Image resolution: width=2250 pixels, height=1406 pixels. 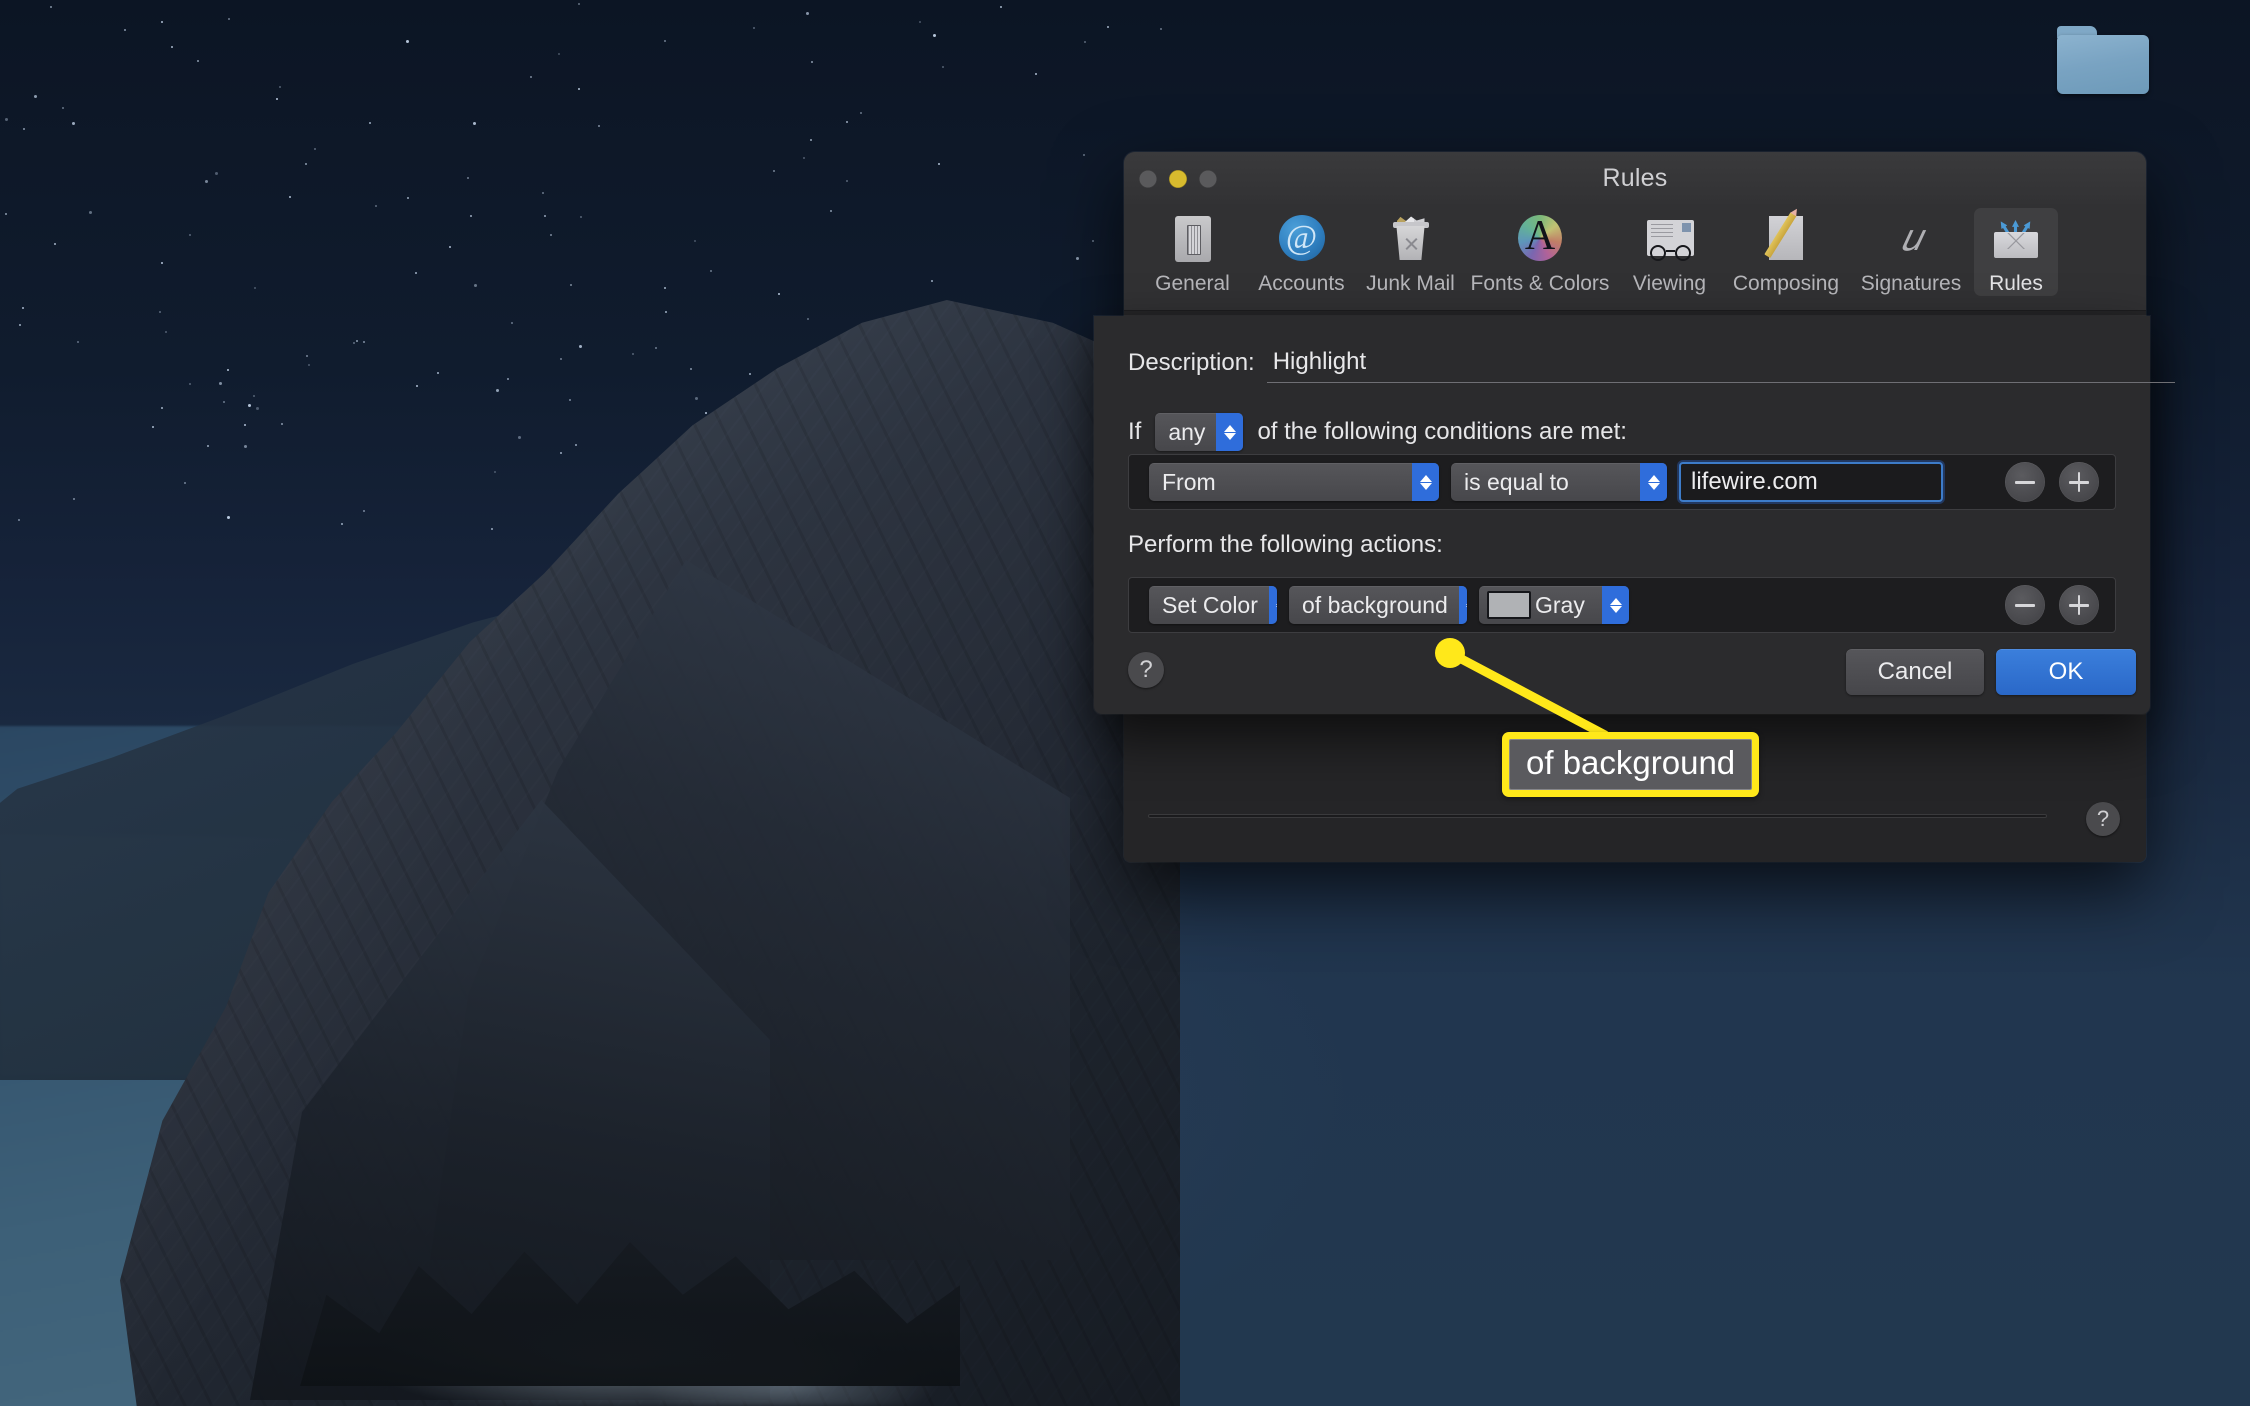 What do you see at coordinates (1597, 816) in the screenshot?
I see `rules-list-box` at bounding box center [1597, 816].